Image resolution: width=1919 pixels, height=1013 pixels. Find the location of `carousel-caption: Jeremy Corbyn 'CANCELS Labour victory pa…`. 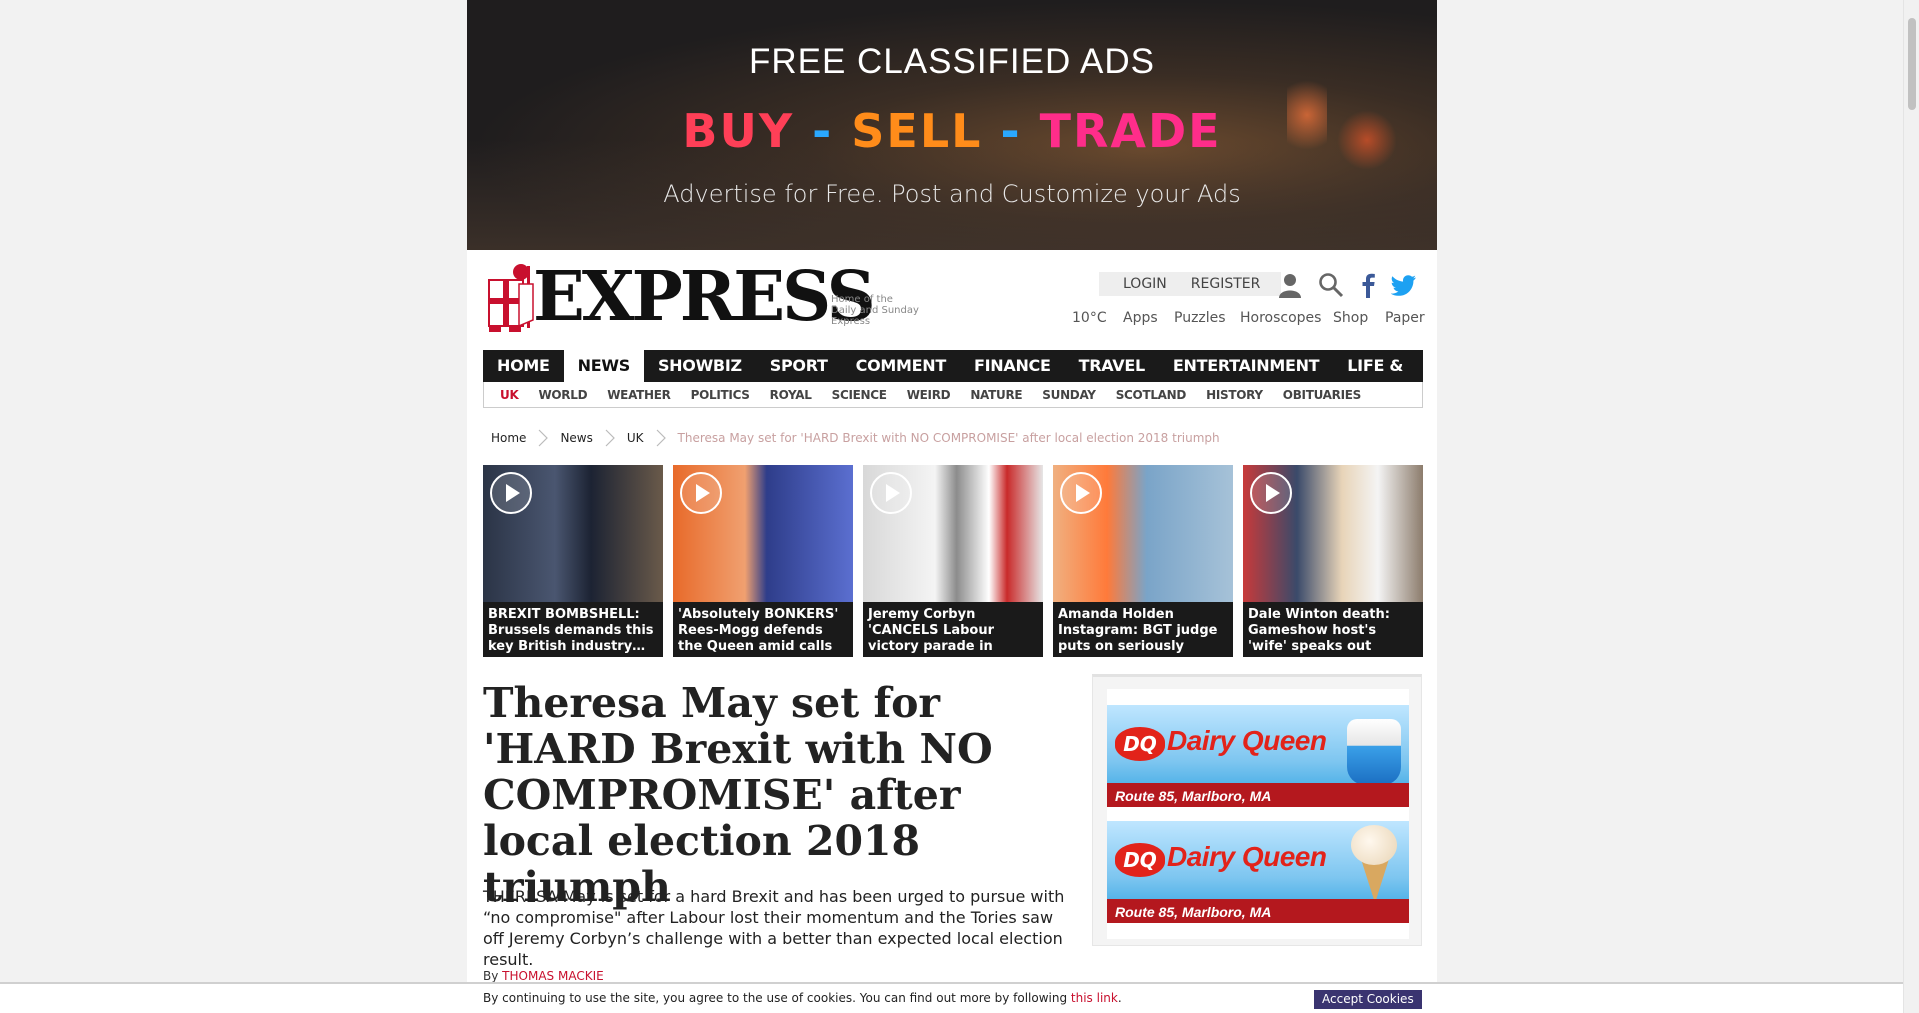

carousel-caption: Jeremy Corbyn 'CANCELS Labour victory pa… is located at coordinates (953, 629).